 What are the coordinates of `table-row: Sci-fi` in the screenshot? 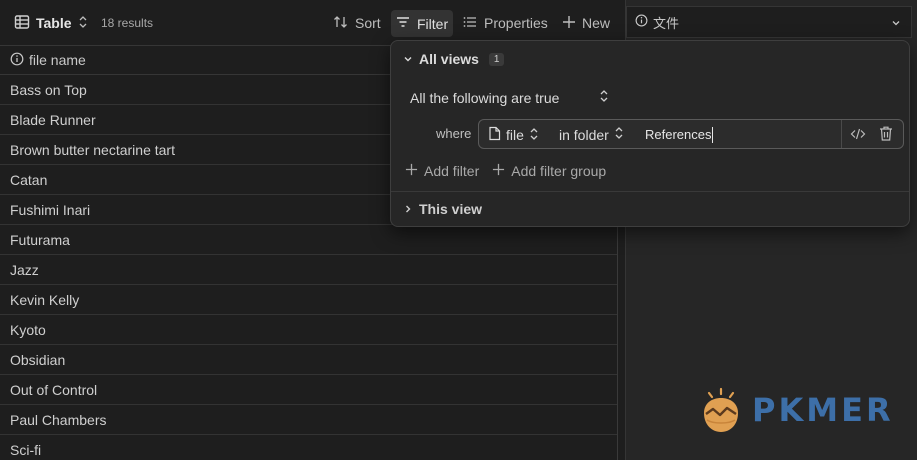 It's located at (308, 447).